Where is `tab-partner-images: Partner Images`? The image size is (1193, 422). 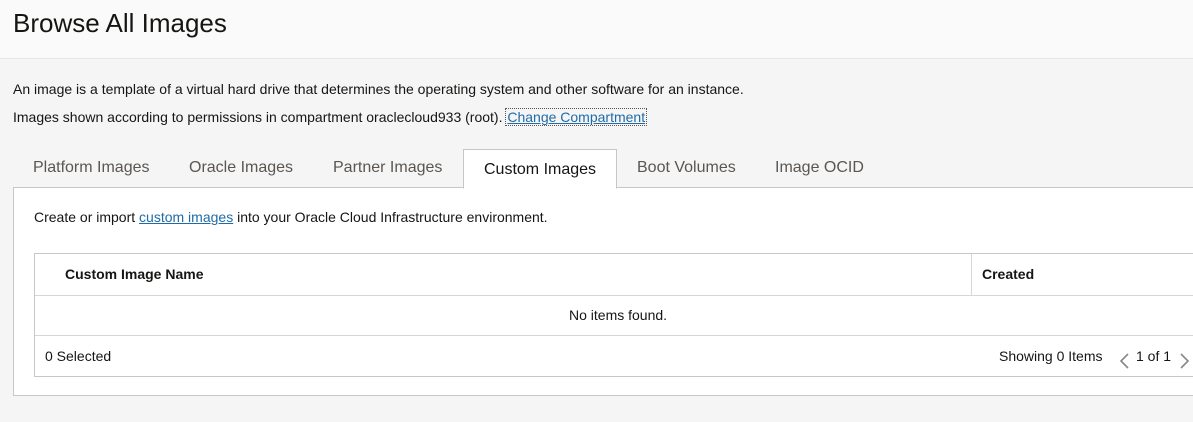 tab-partner-images: Partner Images is located at coordinates (387, 167).